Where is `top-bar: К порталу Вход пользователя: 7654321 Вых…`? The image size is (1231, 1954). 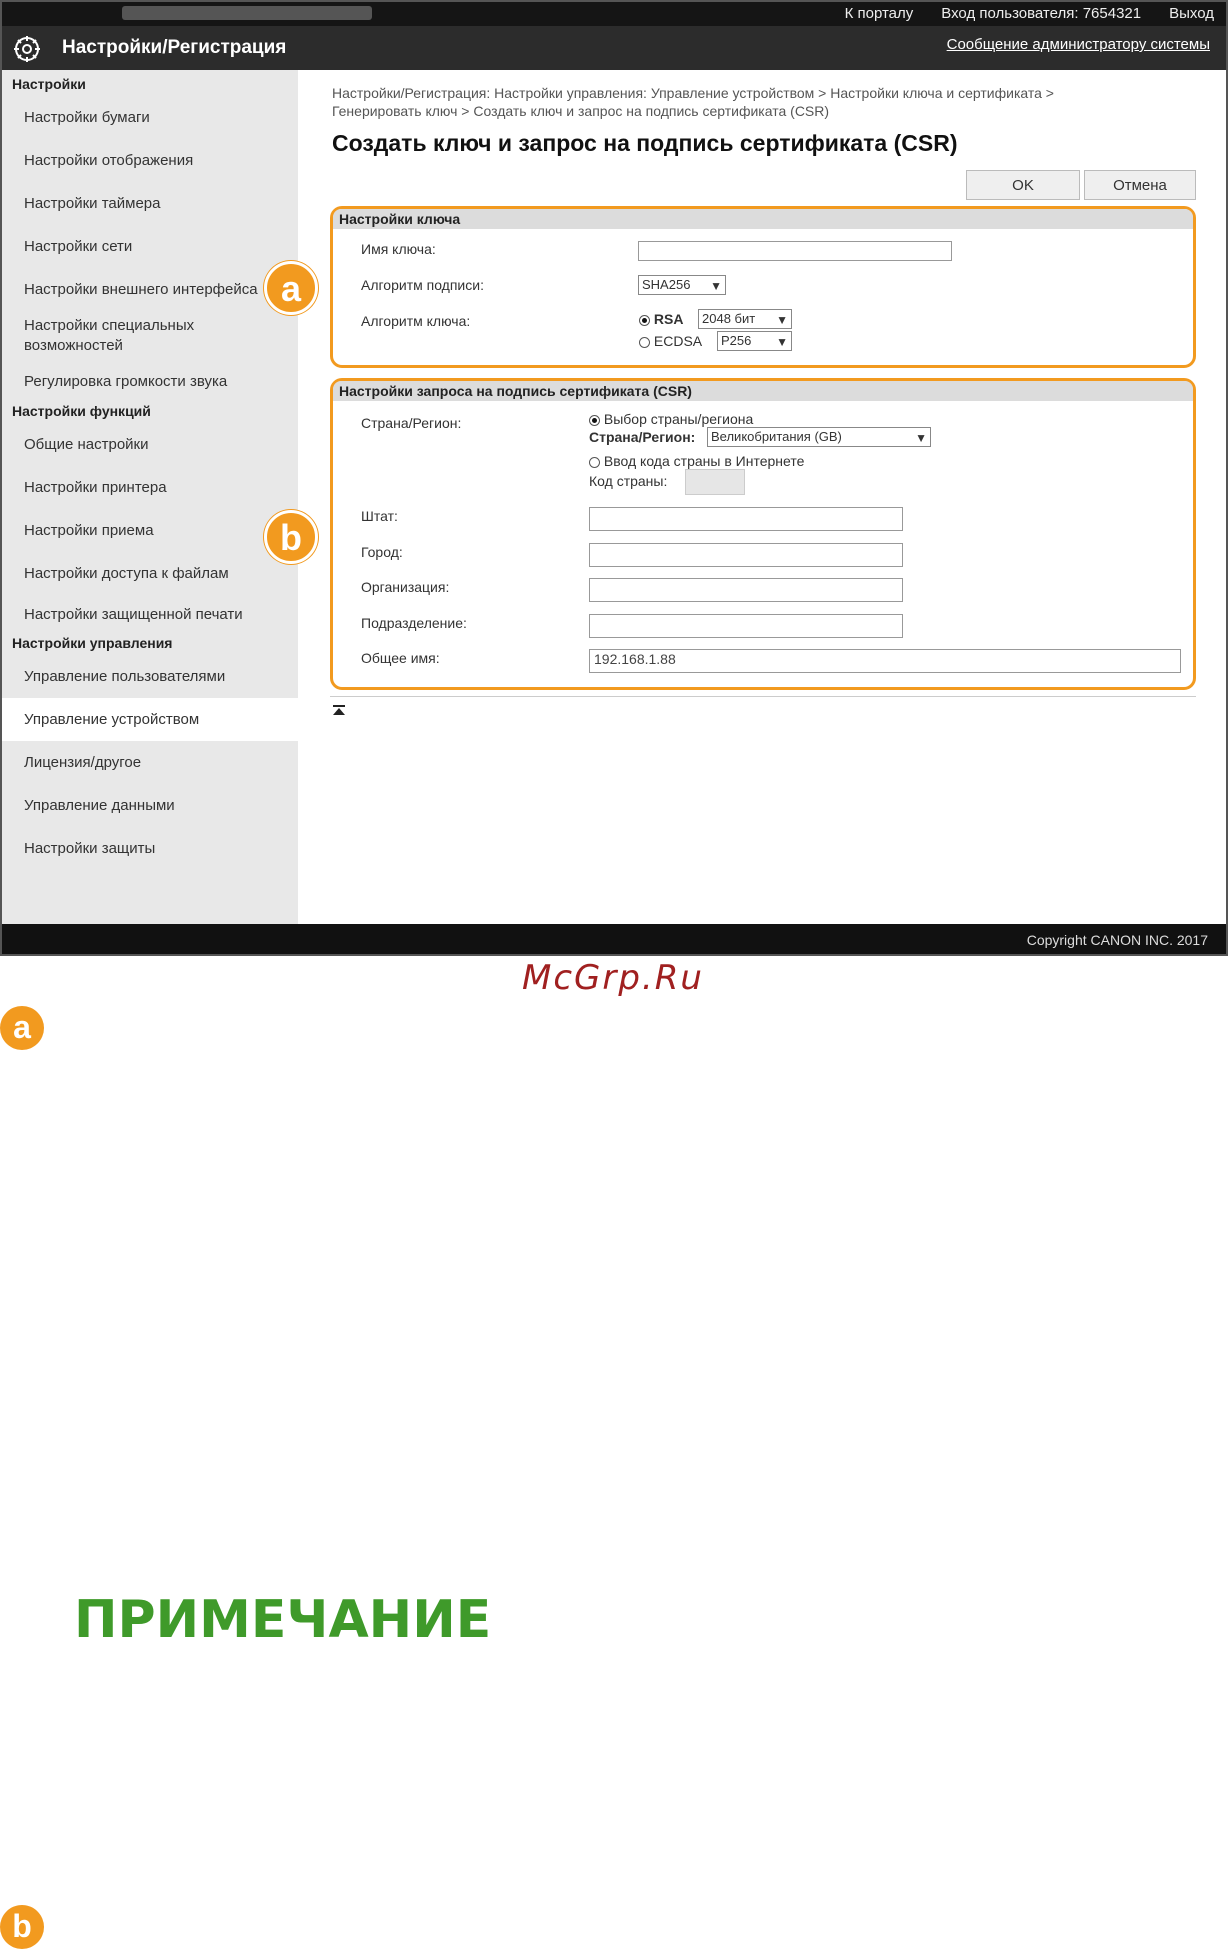
top-bar: К порталу Вход пользователя: 7654321 Вых… is located at coordinates (614, 14).